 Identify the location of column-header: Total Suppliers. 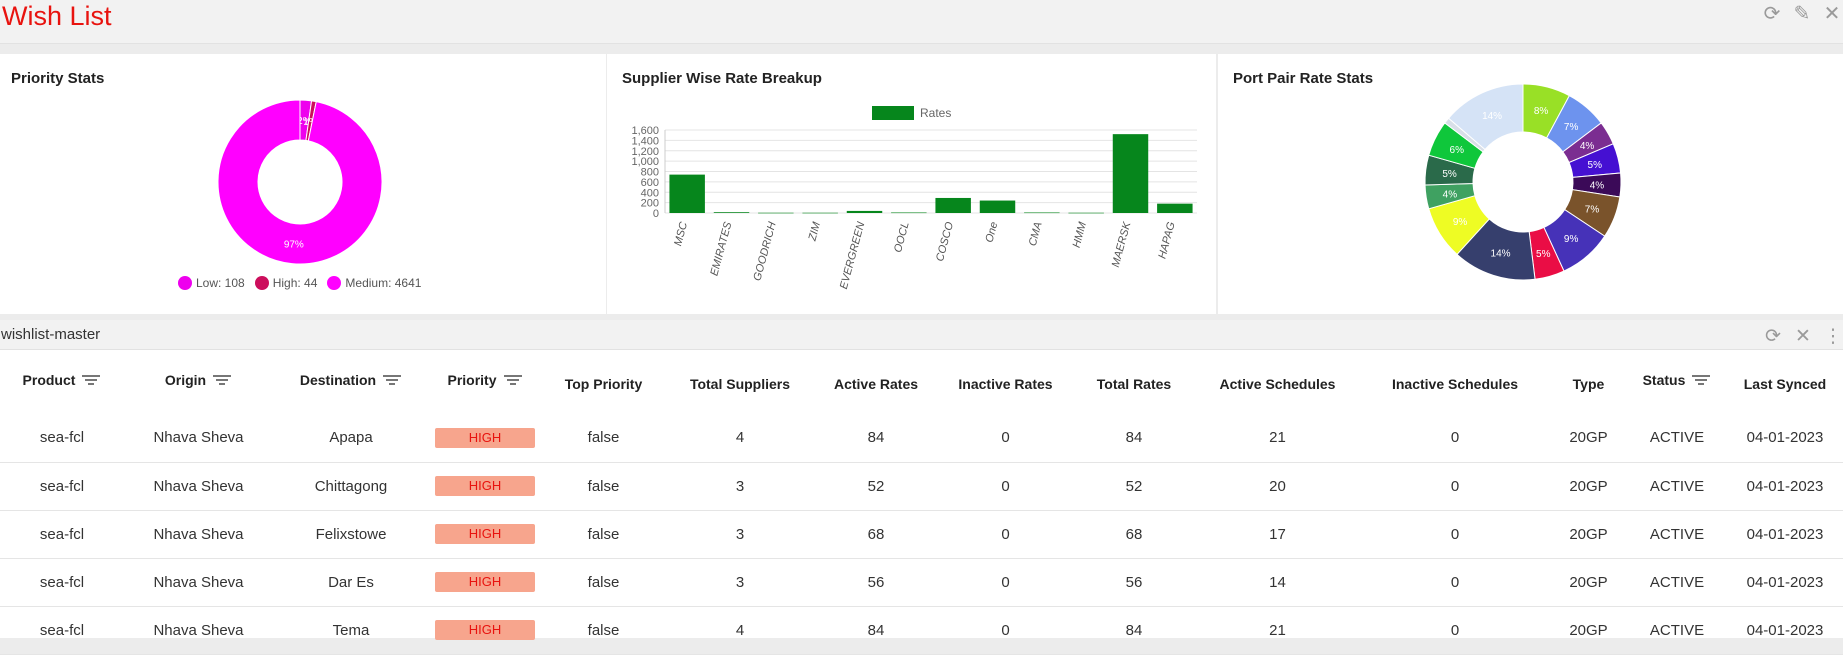
(740, 384).